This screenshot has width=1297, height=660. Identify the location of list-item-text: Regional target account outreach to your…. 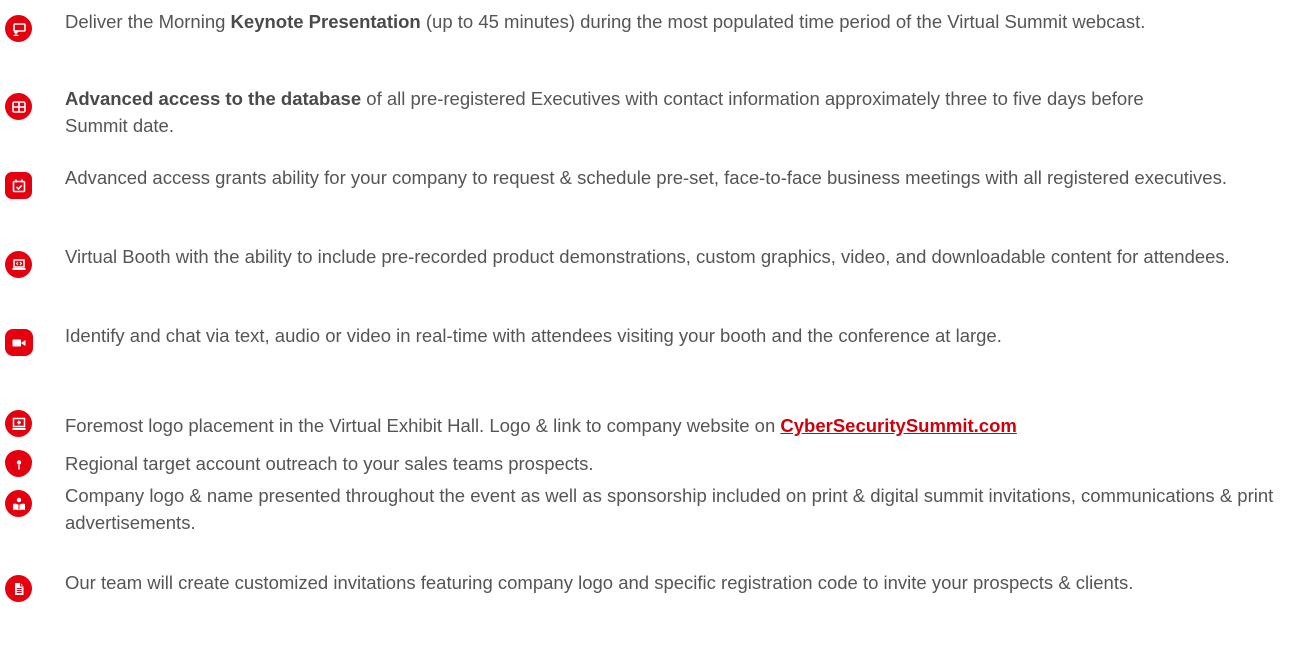
(329, 463).